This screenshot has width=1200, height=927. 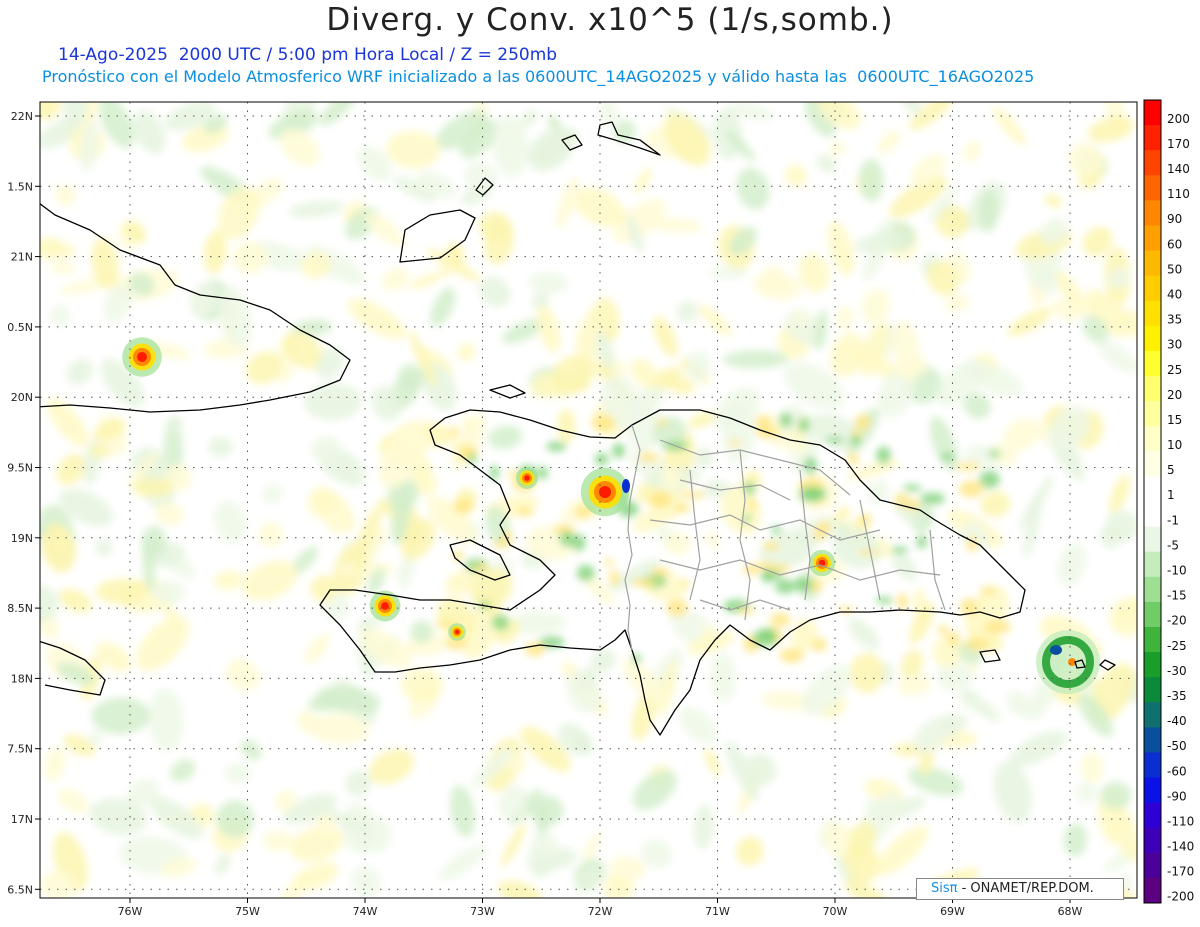 I want to click on colorbar-label: 50, so click(x=1174, y=269).